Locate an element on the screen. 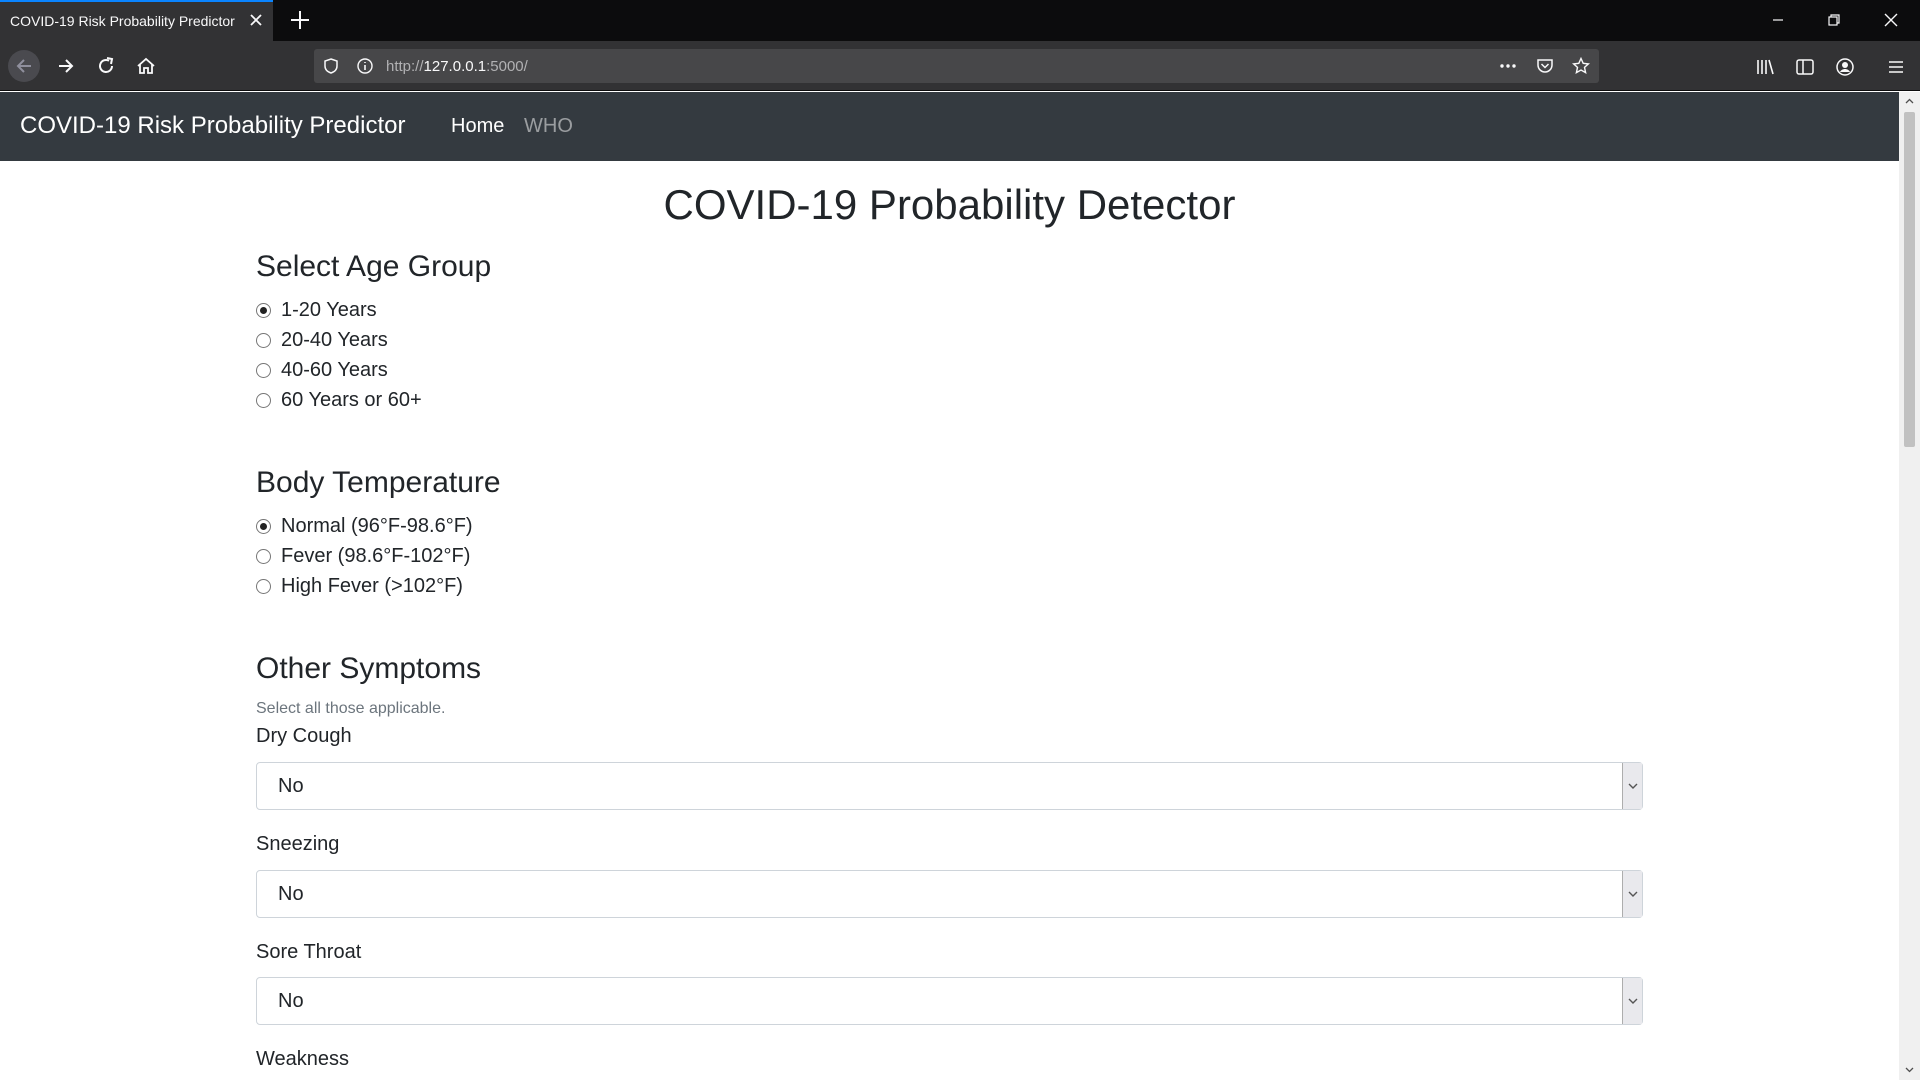 The width and height of the screenshot is (1920, 1080). browser-toolbar: http://127.0.0.1:5000/ is located at coordinates (960, 66).